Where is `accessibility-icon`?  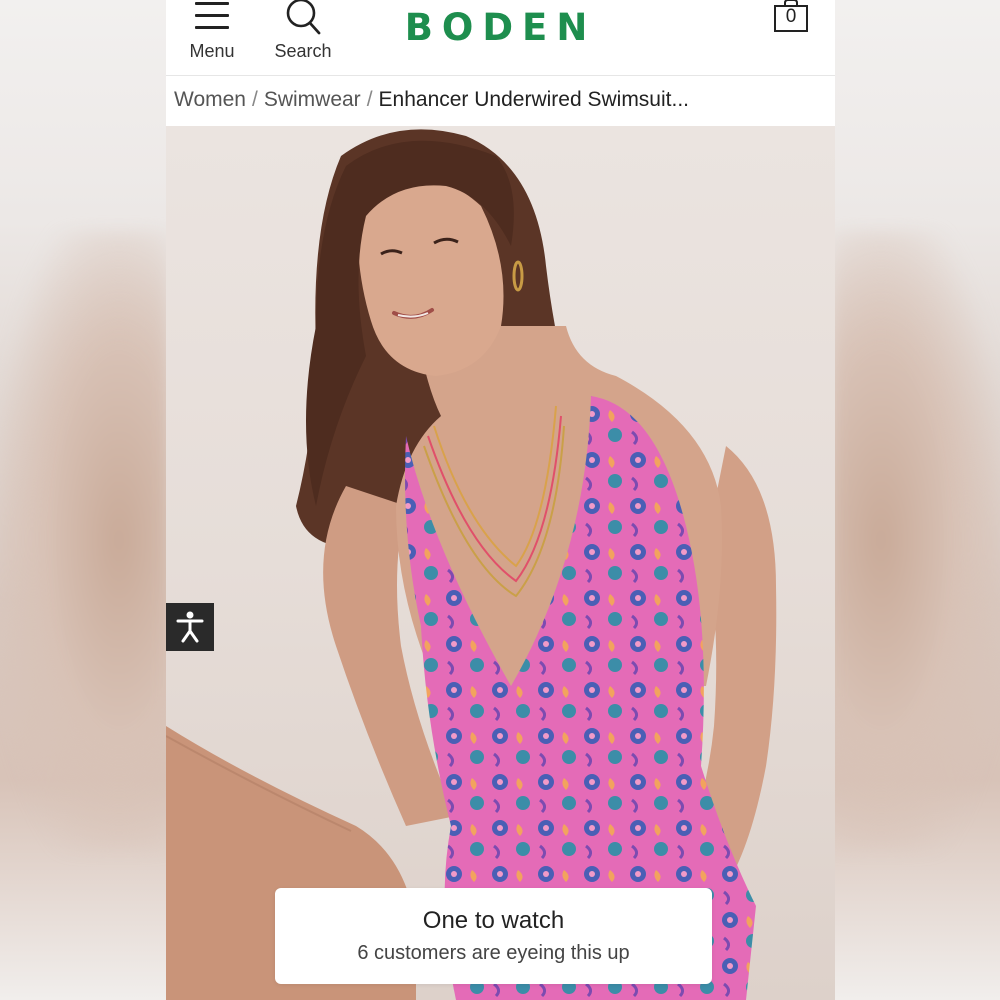
accessibility-icon is located at coordinates (190, 627).